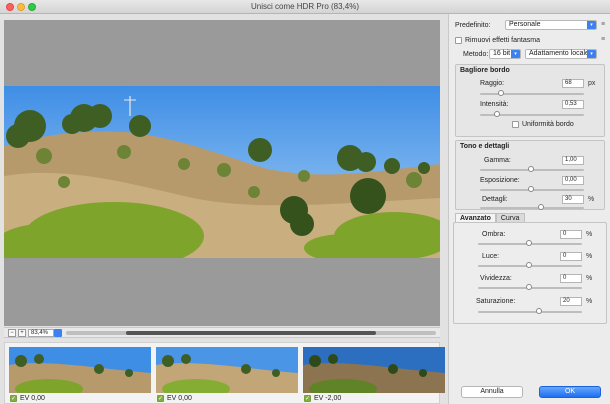 The width and height of the screenshot is (610, 404). Describe the element at coordinates (458, 40) in the screenshot. I see `remove-ghosts-checkbox` at that location.